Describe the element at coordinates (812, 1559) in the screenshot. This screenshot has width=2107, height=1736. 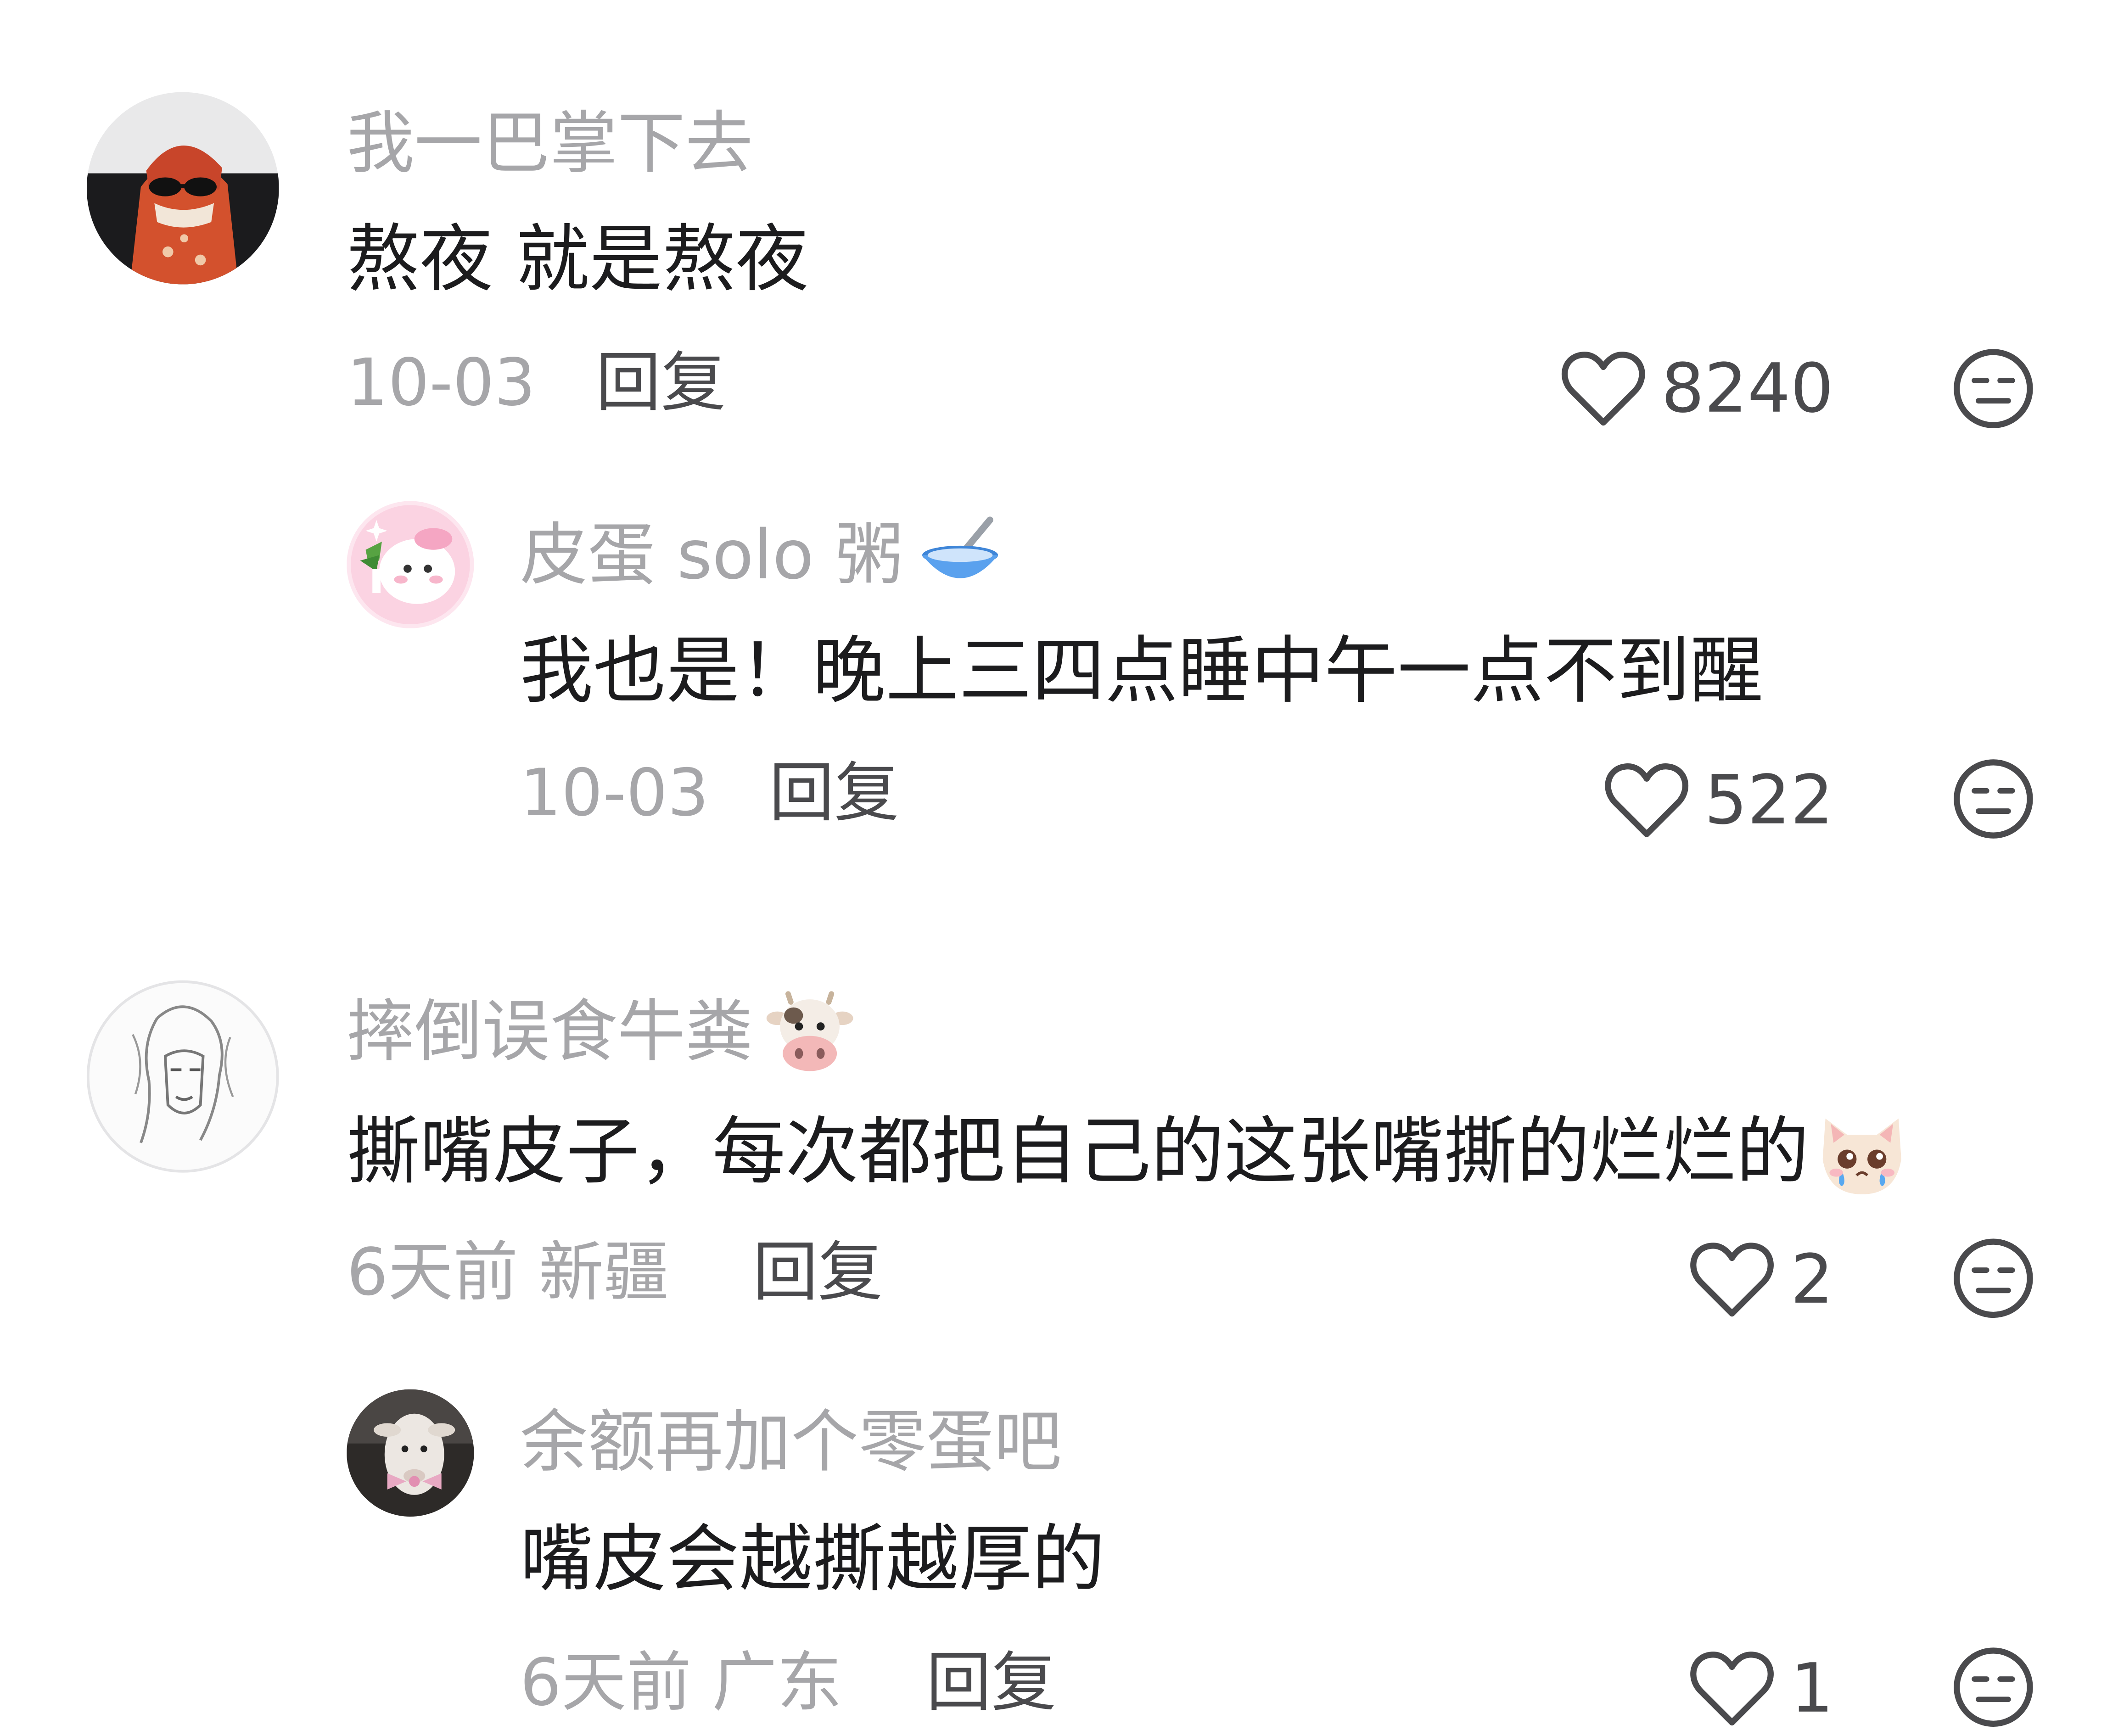
I see `comment-text: 嘴皮会越撕越厚的` at that location.